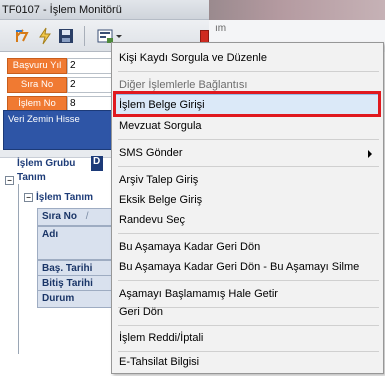 The width and height of the screenshot is (385, 376). Describe the element at coordinates (192, 10) in the screenshot. I see `window-title-bar: TF0107 - İşlem Monitörü` at that location.